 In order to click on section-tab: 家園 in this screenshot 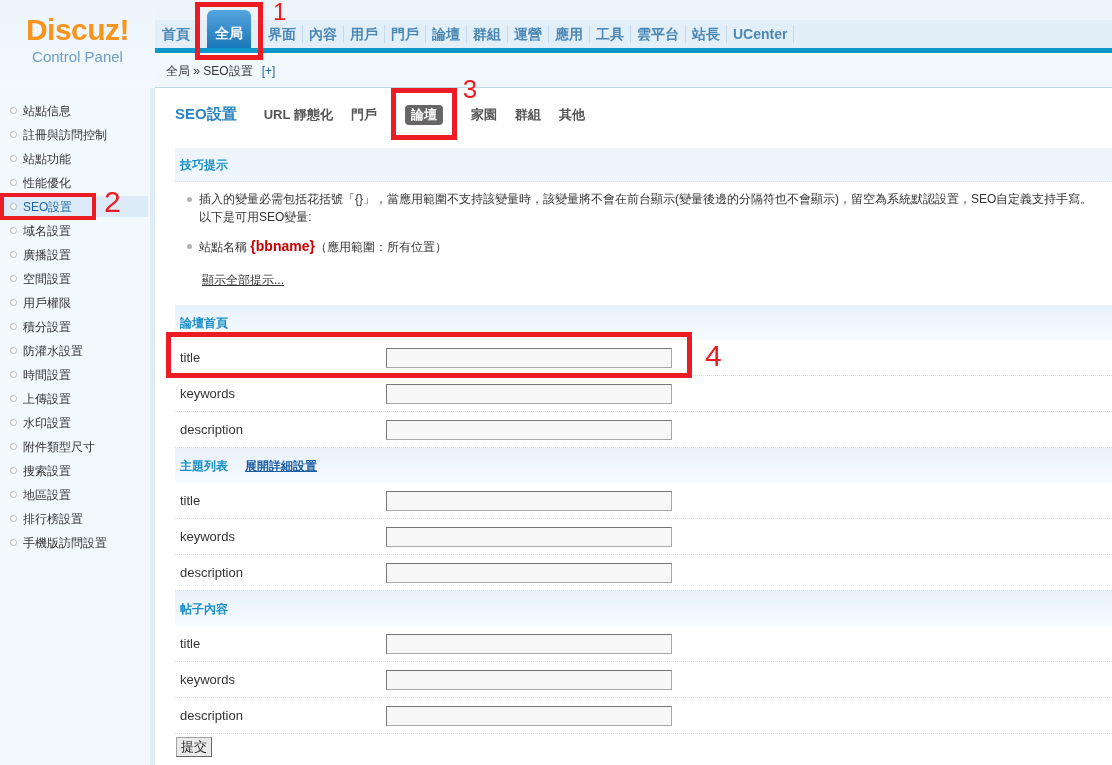, I will do `click(483, 115)`.